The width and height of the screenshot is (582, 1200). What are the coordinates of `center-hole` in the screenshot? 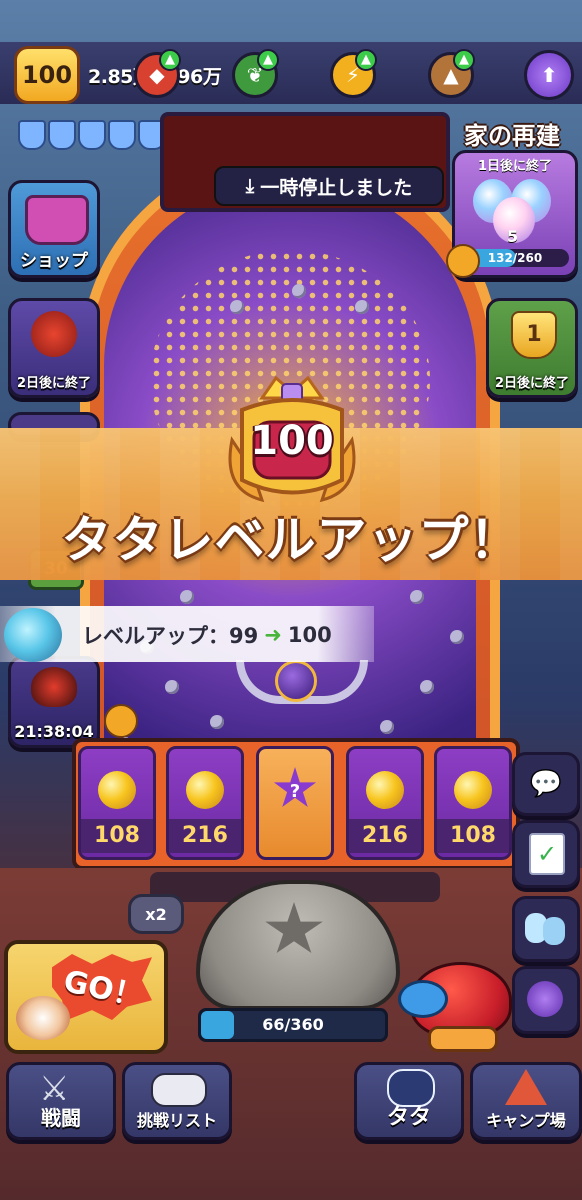 It's located at (296, 681).